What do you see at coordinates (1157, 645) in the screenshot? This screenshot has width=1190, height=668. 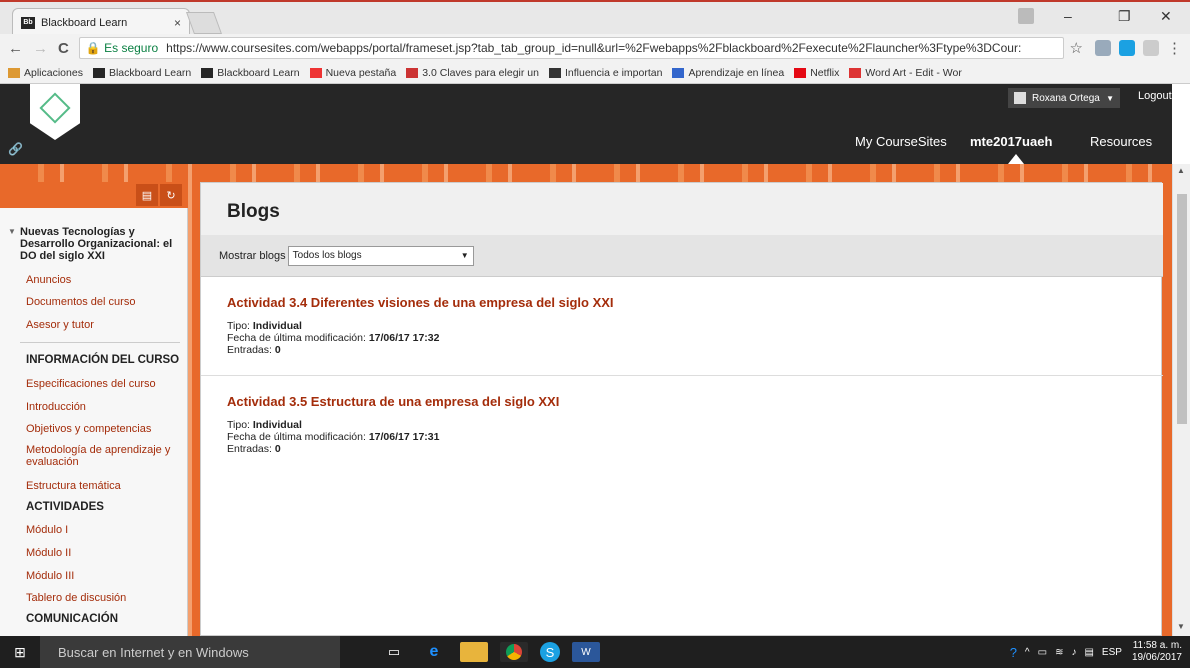 I see `clock-time: 11:58 a. m.` at bounding box center [1157, 645].